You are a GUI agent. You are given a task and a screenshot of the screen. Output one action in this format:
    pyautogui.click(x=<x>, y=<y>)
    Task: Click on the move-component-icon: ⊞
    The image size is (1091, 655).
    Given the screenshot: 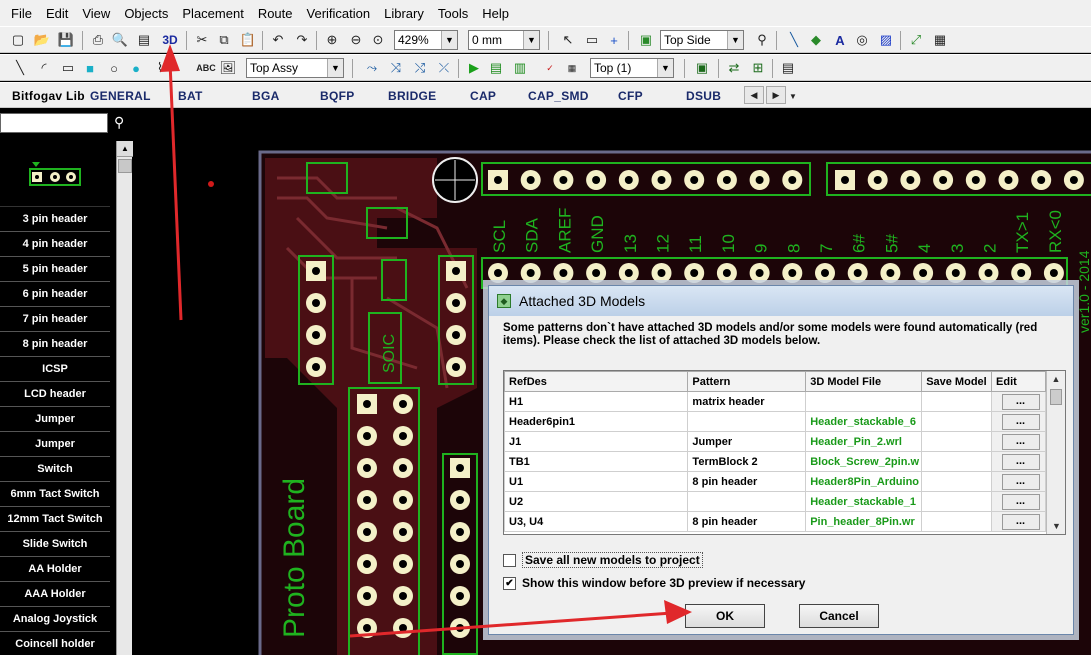 What is the action you would take?
    pyautogui.click(x=758, y=68)
    